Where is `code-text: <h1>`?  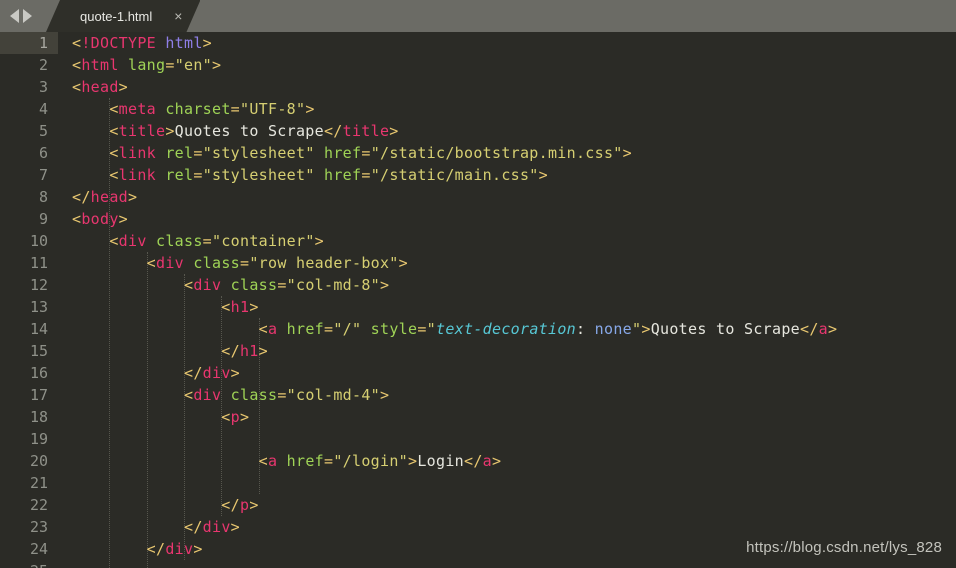
code-text: <h1> is located at coordinates (240, 307).